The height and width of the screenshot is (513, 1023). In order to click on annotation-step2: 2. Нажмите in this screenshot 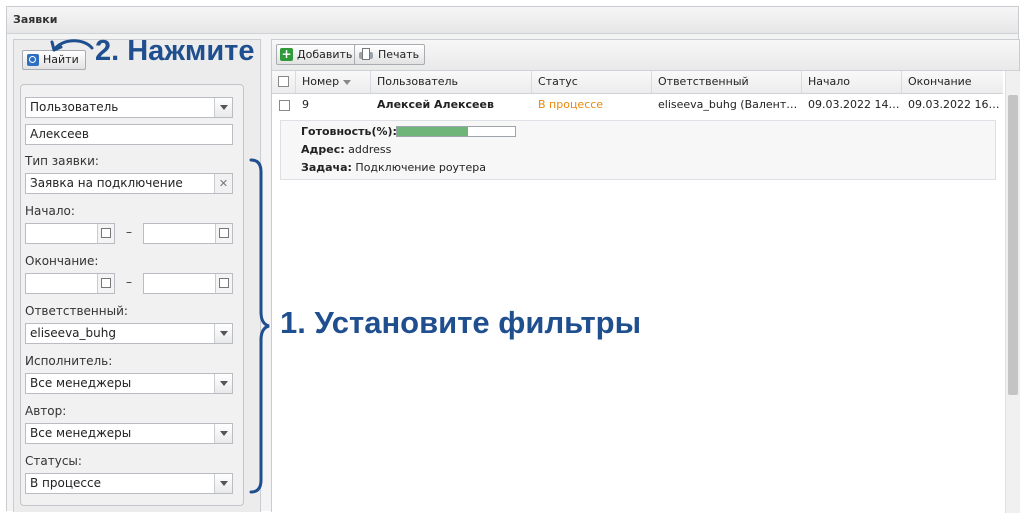, I will do `click(175, 51)`.